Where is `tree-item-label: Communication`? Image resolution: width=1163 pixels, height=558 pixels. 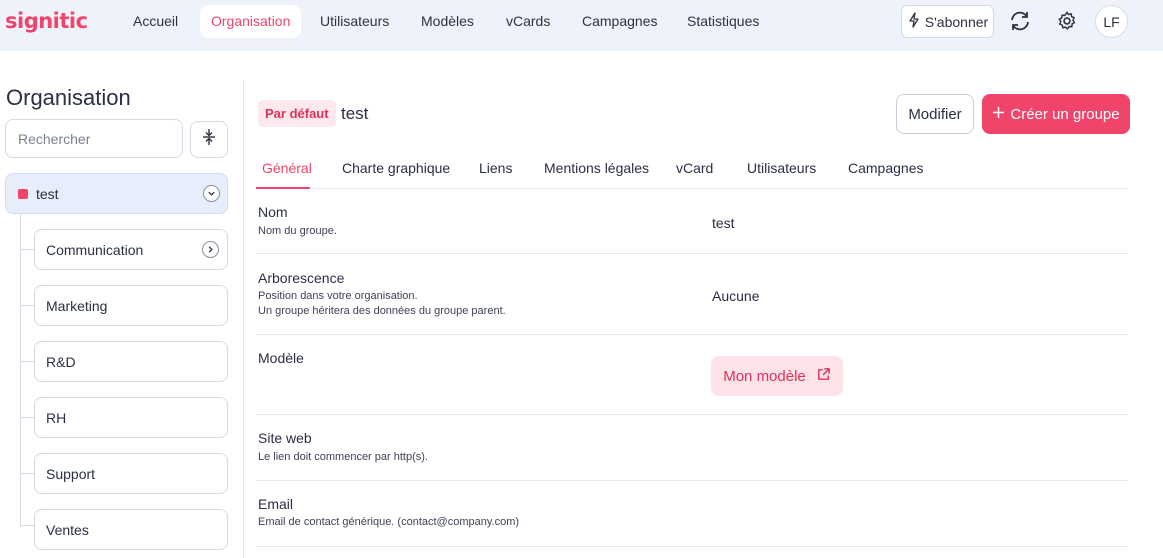
tree-item-label: Communication is located at coordinates (95, 250).